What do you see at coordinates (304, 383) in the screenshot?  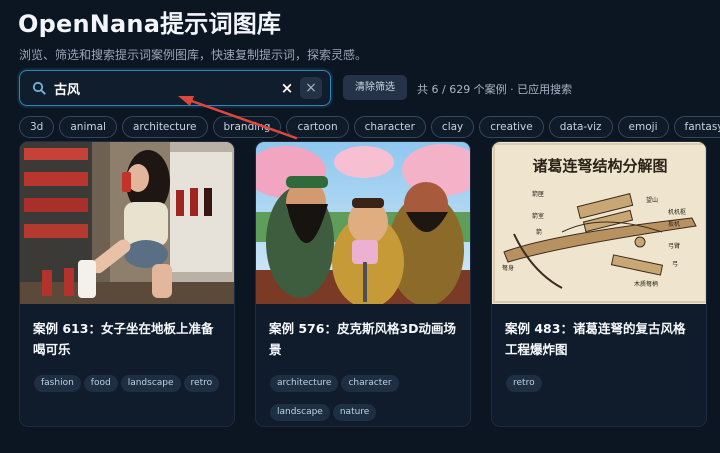 I see `case-tag: architecture` at bounding box center [304, 383].